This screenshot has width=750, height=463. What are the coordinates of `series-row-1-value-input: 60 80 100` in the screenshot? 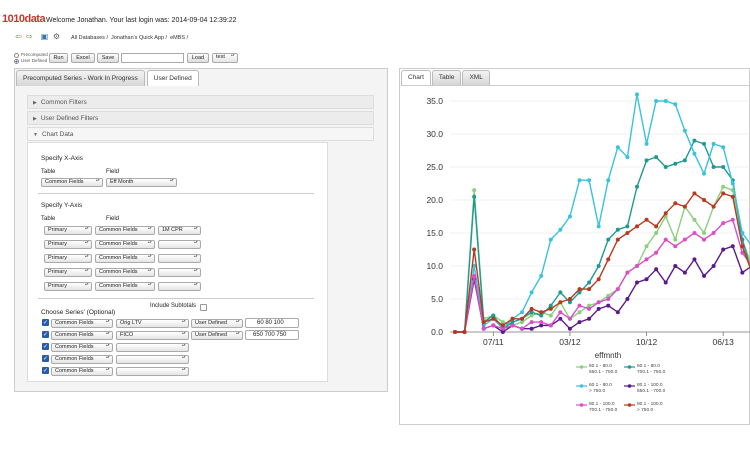 It's located at (272, 323).